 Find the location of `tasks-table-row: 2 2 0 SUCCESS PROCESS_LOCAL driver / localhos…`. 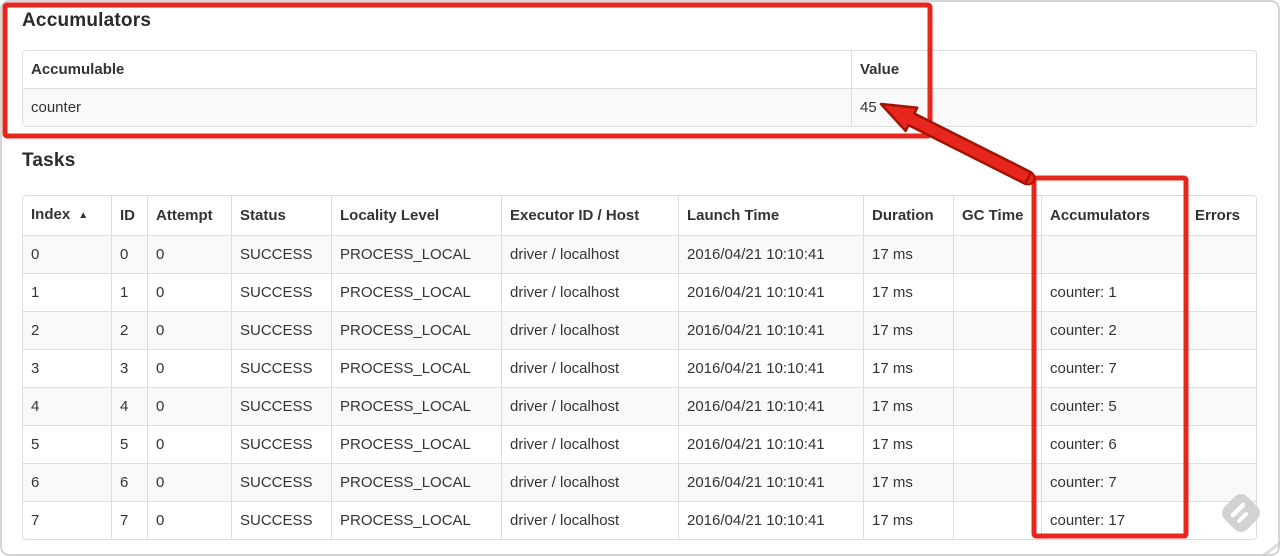

tasks-table-row: 2 2 0 SUCCESS PROCESS_LOCAL driver / localhos… is located at coordinates (639, 330).